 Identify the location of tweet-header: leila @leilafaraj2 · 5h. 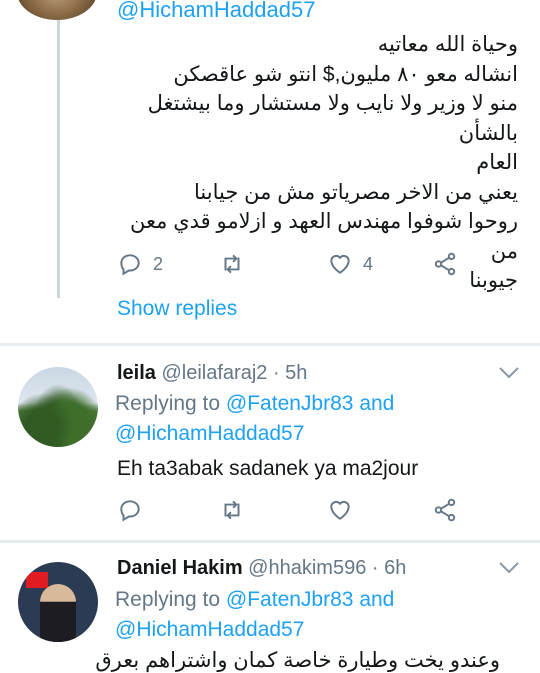
(212, 373).